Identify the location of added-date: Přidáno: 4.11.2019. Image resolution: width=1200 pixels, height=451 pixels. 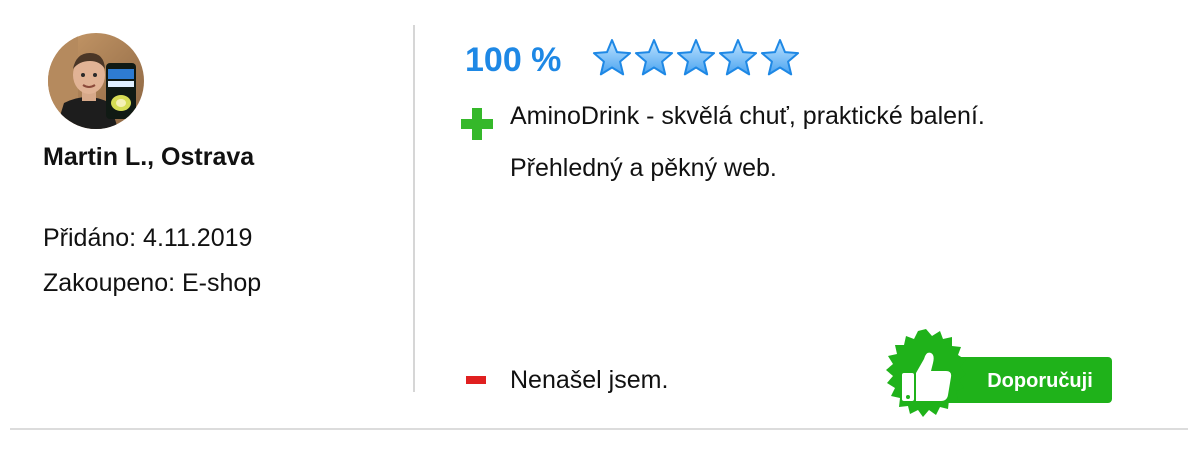
(148, 238).